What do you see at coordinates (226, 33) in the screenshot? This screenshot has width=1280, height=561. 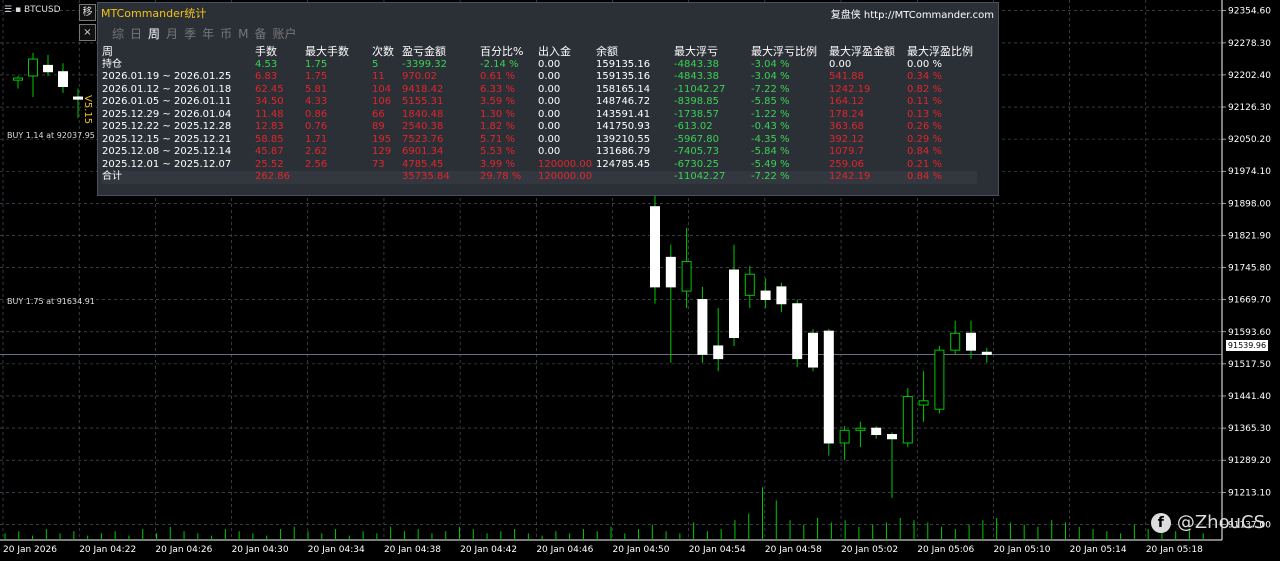 I see `tab-6: 币` at bounding box center [226, 33].